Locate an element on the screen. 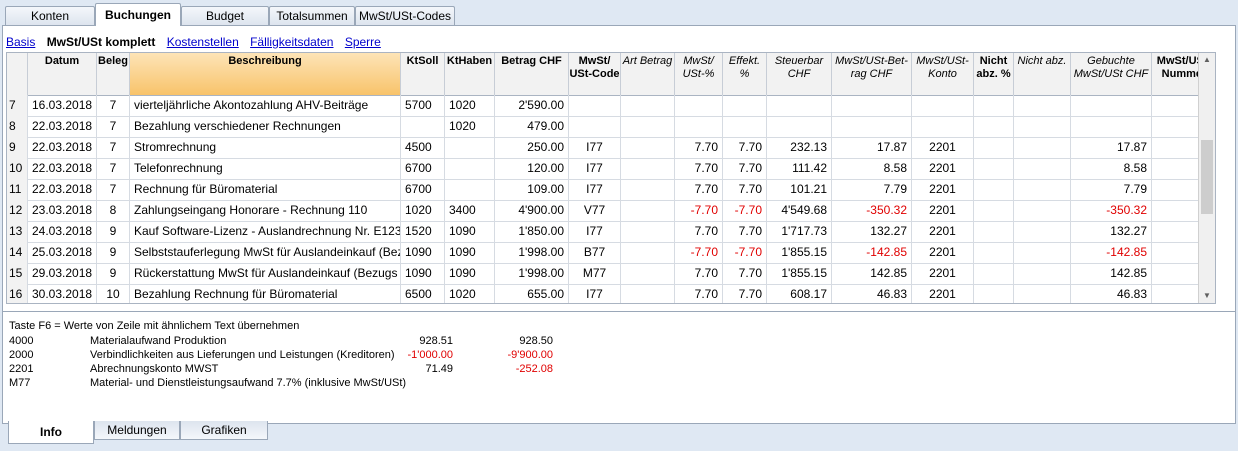 The width and height of the screenshot is (1238, 451). cell-betrag: 1'850.00 is located at coordinates (532, 231).